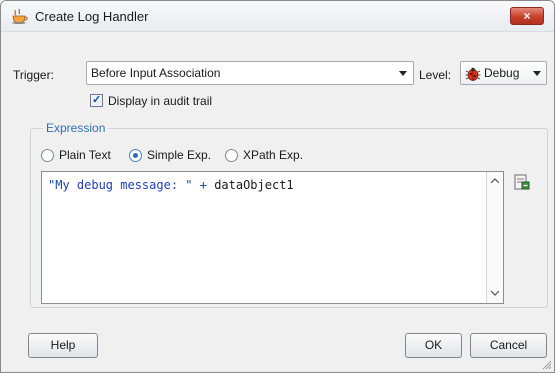 The width and height of the screenshot is (555, 373). I want to click on expression-code: "My debug message: " + dataObject1, so click(171, 185).